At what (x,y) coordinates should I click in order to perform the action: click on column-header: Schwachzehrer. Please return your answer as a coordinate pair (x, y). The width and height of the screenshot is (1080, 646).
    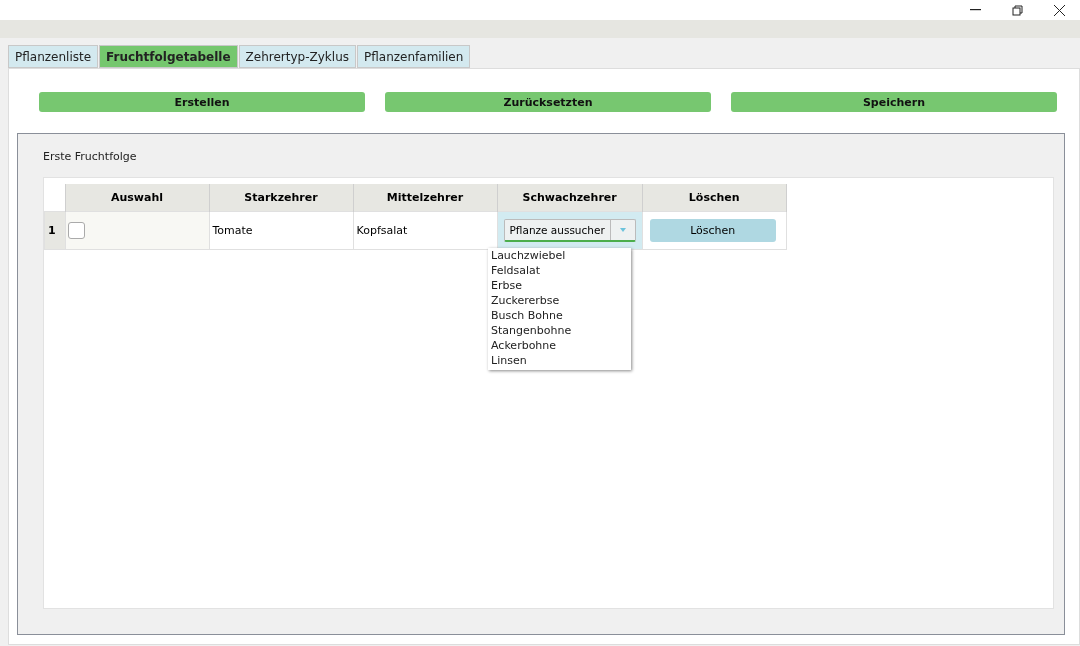
    Looking at the image, I should click on (570, 198).